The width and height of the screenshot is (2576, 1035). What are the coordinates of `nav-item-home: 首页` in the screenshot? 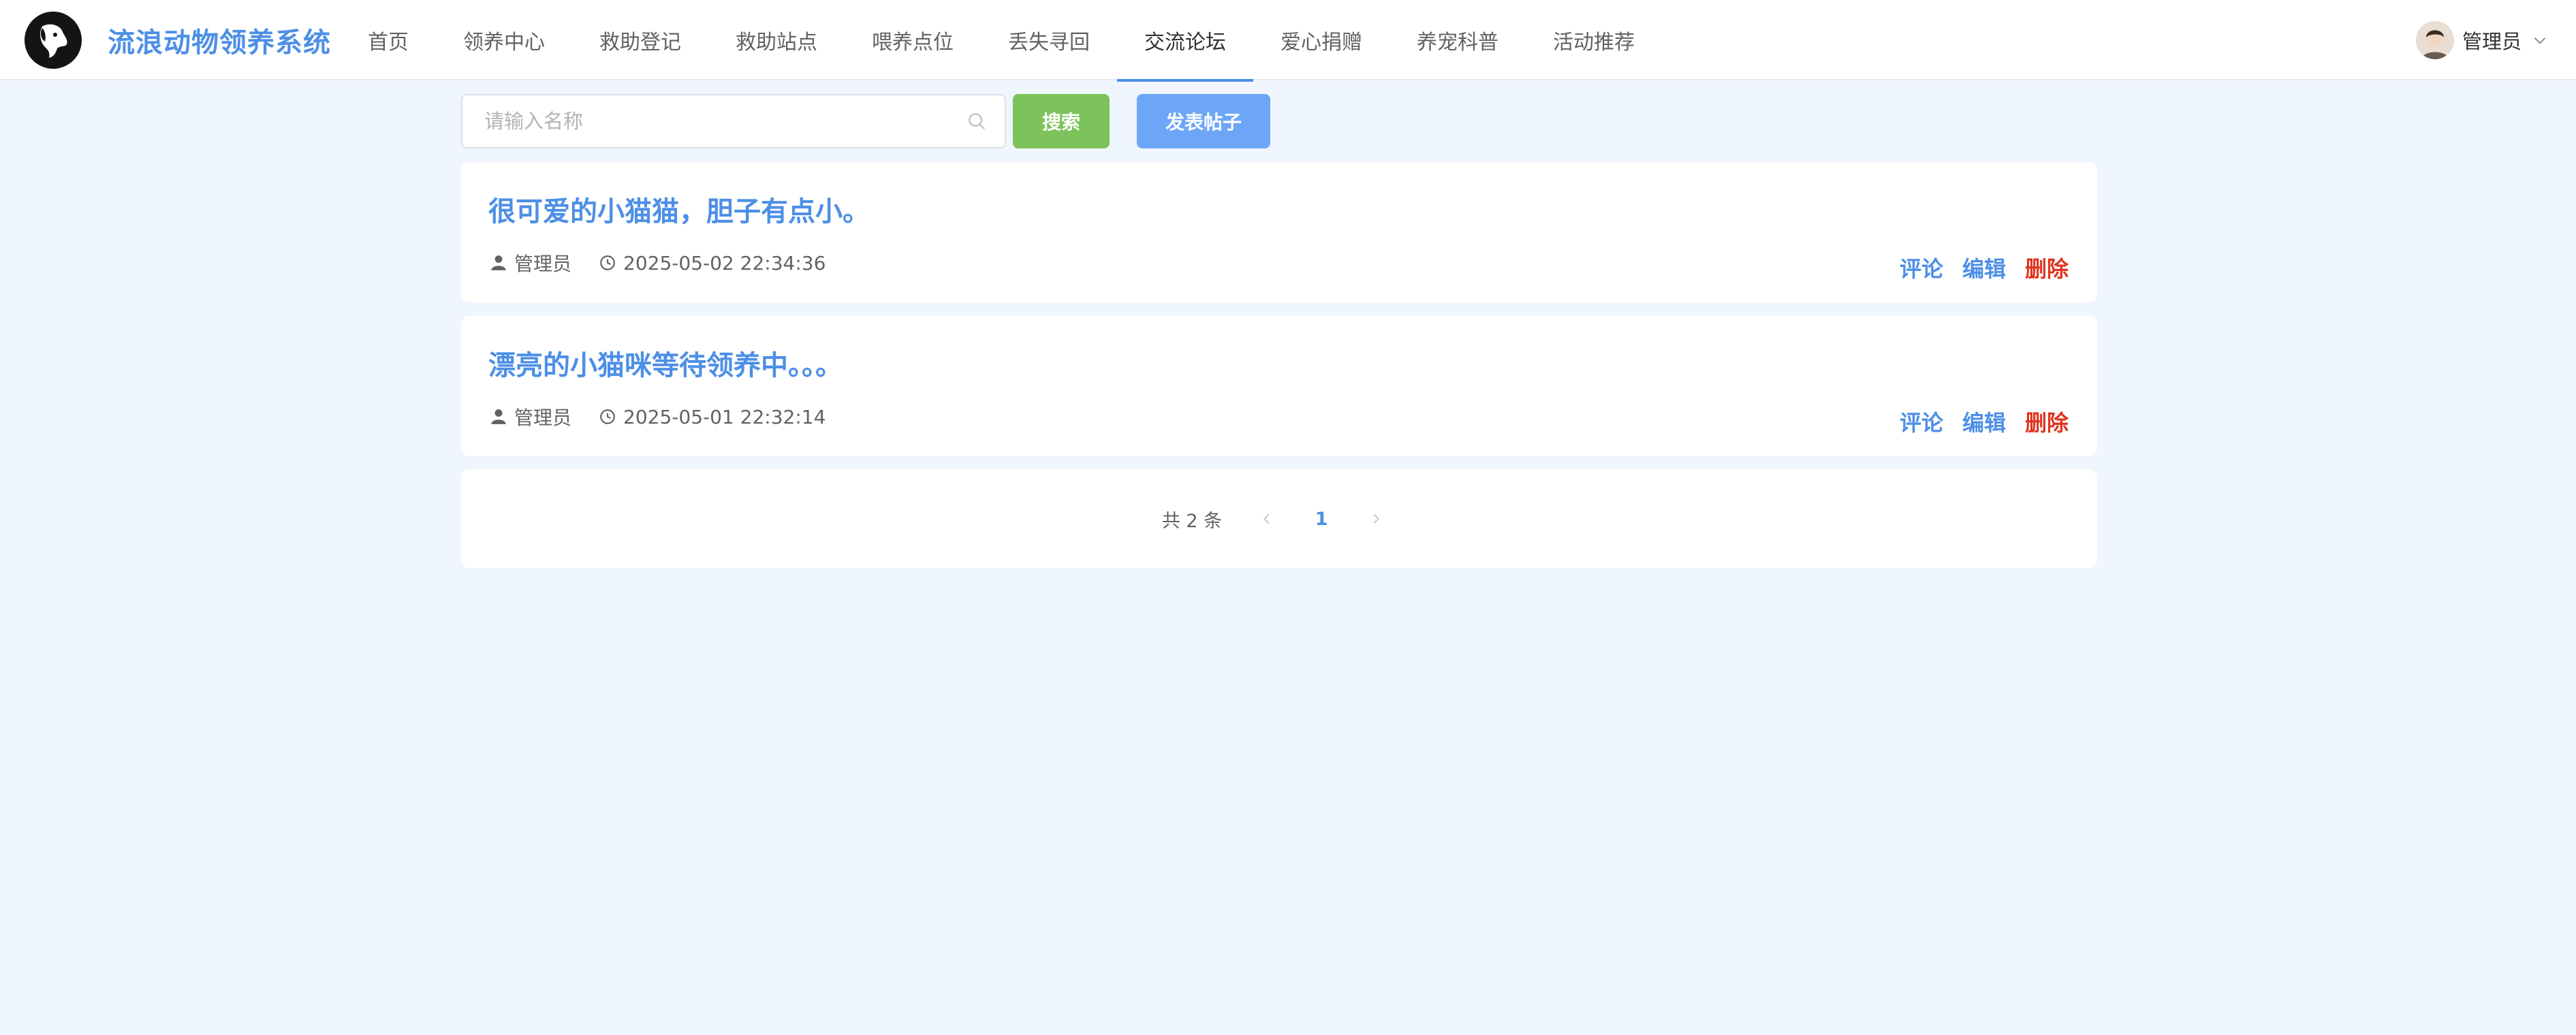 It's located at (389, 40).